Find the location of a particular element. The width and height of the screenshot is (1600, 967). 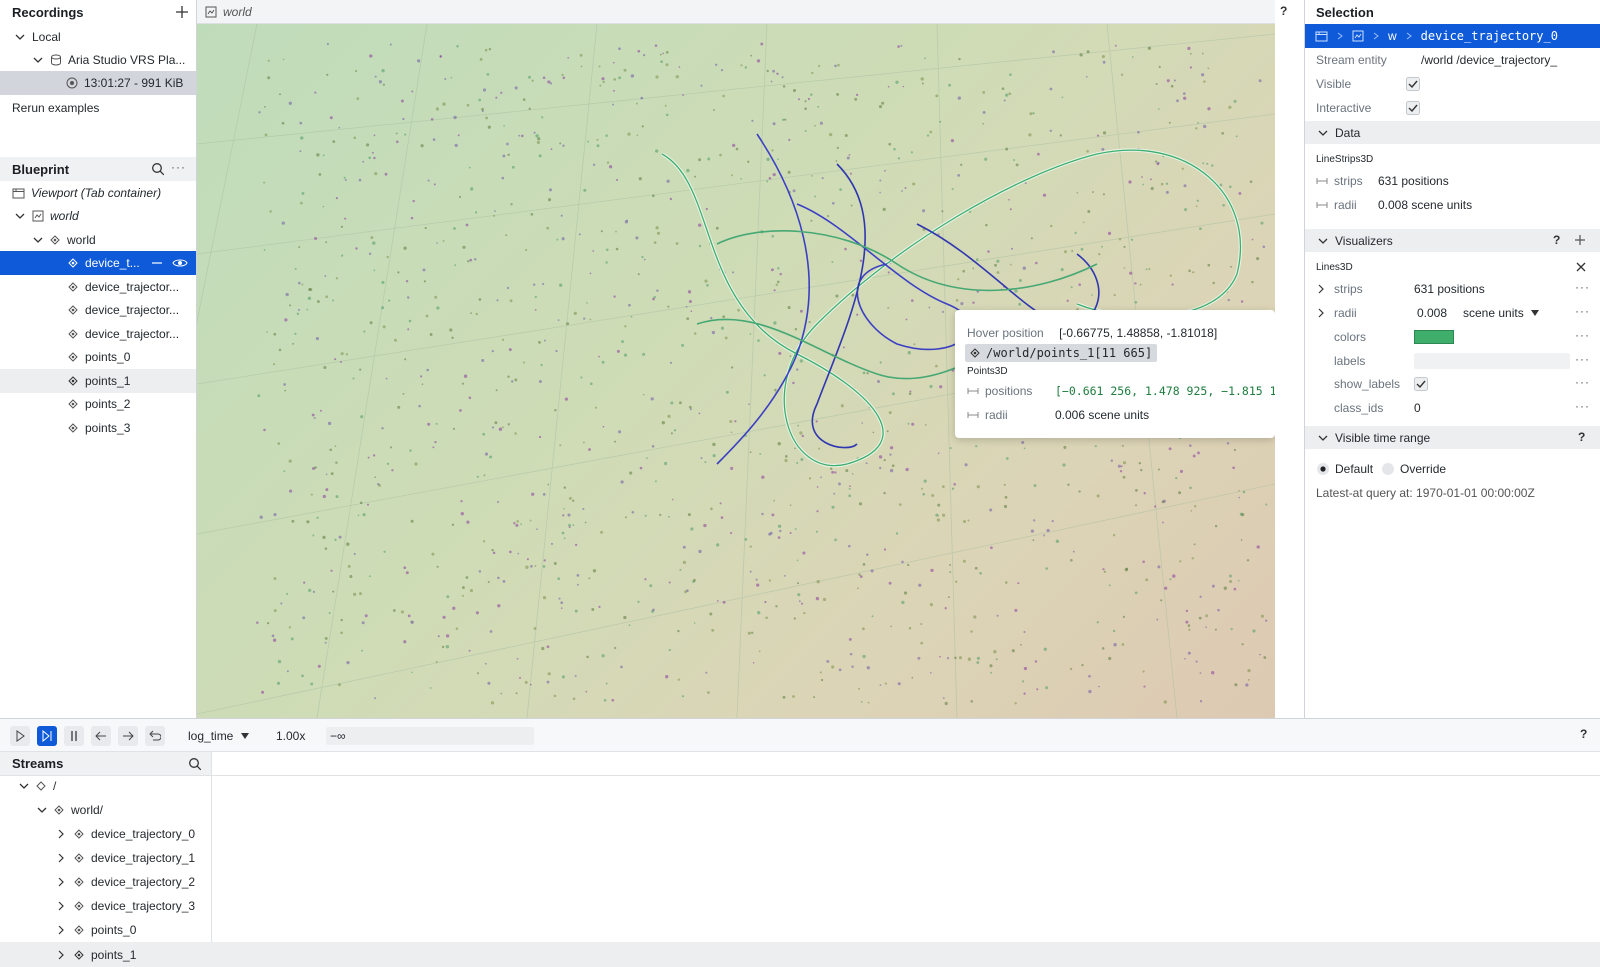

vis-colors-more-icon: ··· is located at coordinates (1582, 335).